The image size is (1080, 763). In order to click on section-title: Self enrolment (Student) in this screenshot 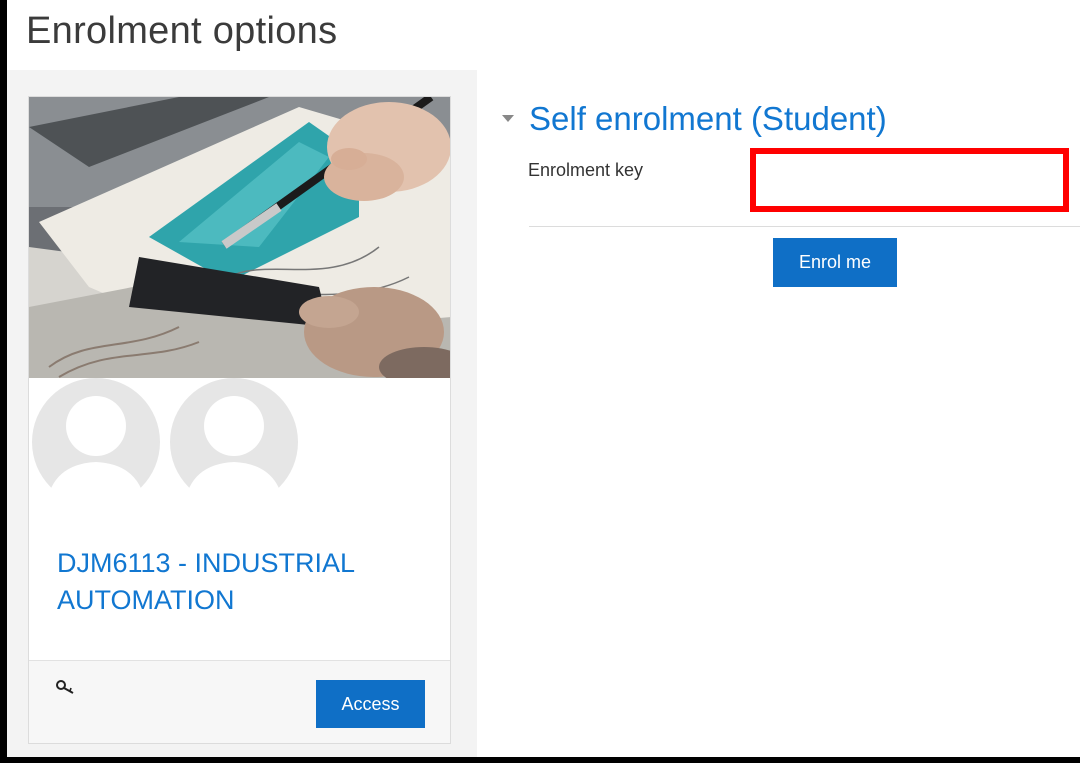, I will do `click(708, 118)`.